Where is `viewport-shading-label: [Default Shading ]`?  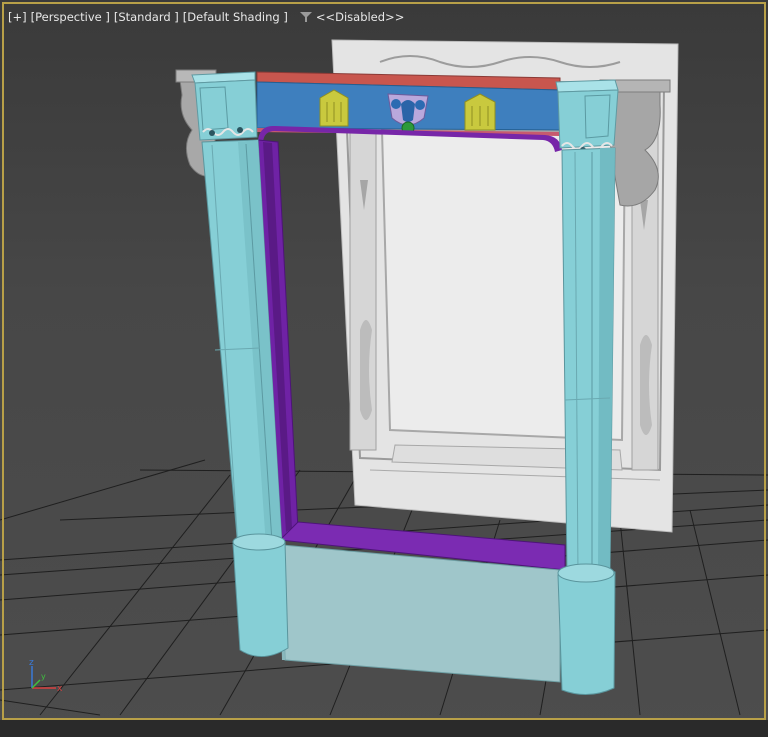
viewport-shading-label: [Default Shading ] is located at coordinates (235, 17).